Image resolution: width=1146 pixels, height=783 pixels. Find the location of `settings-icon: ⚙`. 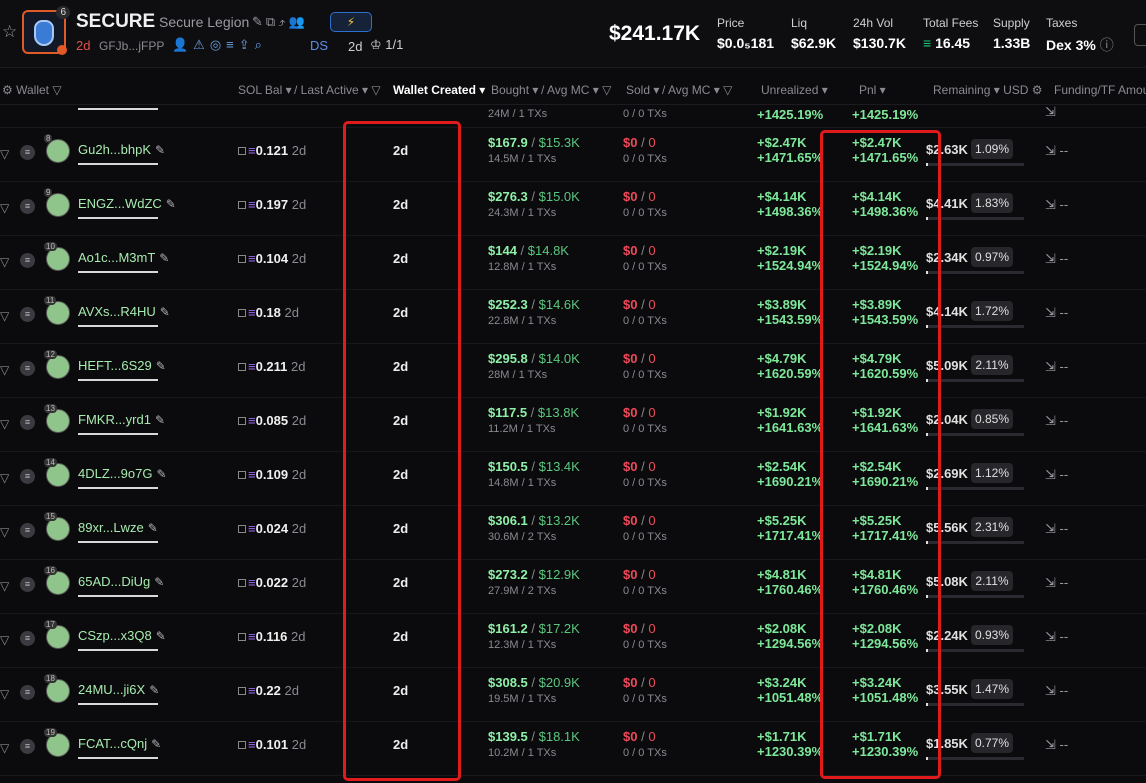

settings-icon: ⚙ is located at coordinates (1037, 90).